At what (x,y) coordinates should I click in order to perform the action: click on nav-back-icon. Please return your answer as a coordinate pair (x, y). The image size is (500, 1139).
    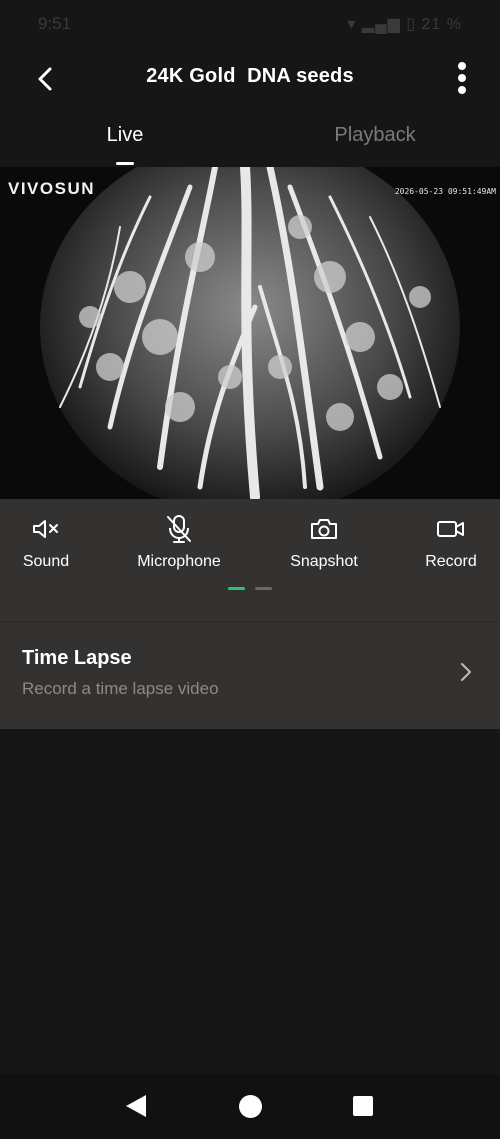
    Looking at the image, I should click on (136, 1106).